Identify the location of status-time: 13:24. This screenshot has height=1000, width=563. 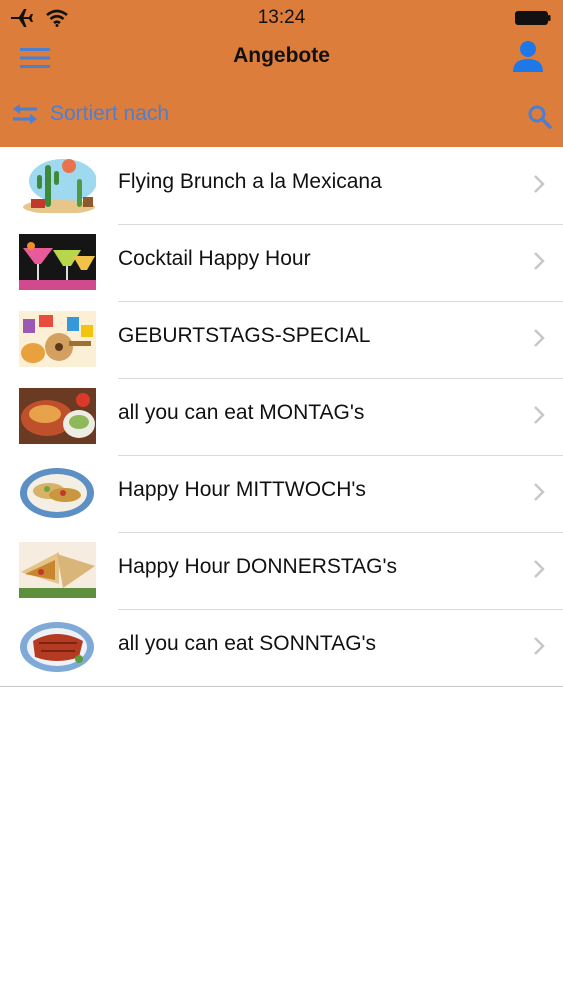
(281, 17).